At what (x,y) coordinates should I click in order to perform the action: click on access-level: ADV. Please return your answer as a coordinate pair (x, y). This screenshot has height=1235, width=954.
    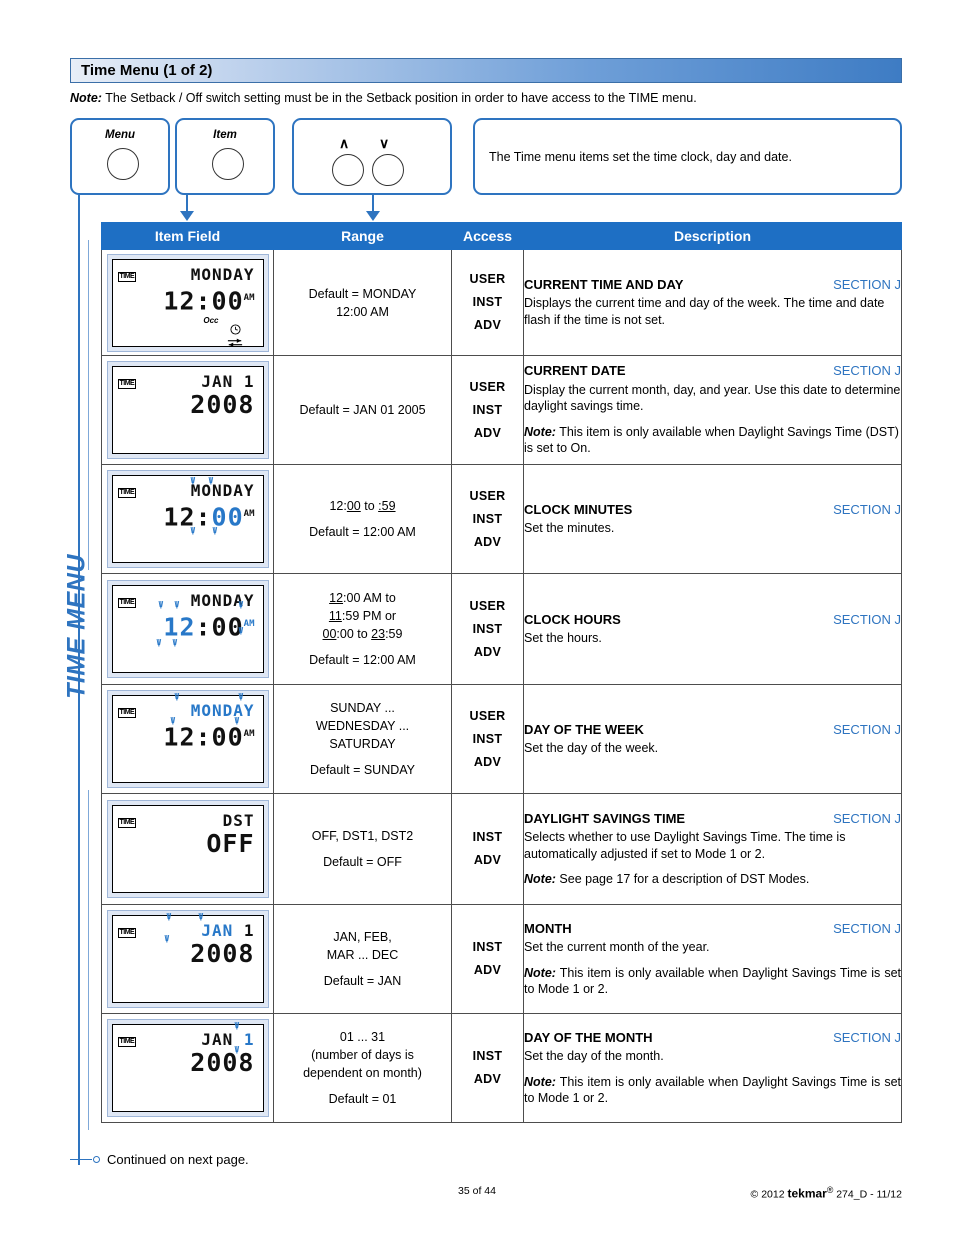
    Looking at the image, I should click on (487, 1079).